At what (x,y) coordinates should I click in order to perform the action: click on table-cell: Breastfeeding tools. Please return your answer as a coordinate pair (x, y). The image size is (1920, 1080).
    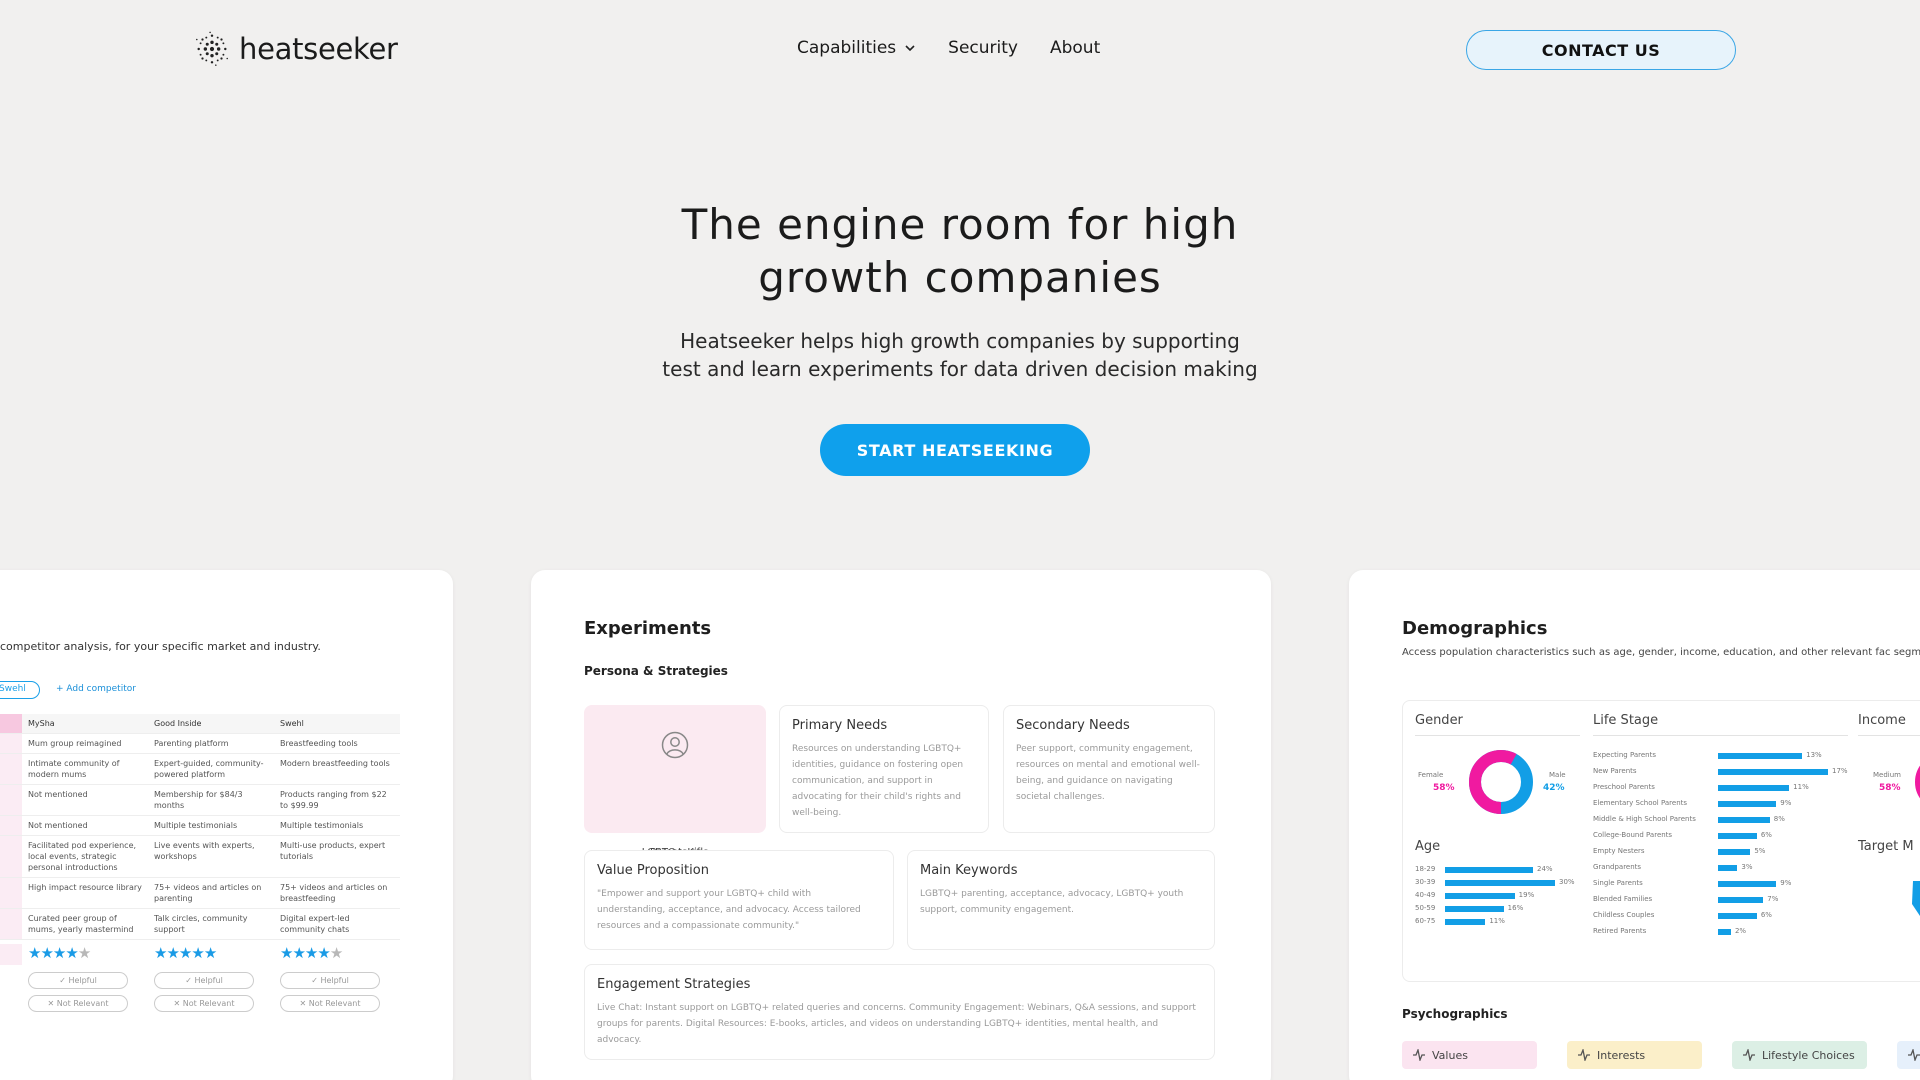
    Looking at the image, I should click on (319, 743).